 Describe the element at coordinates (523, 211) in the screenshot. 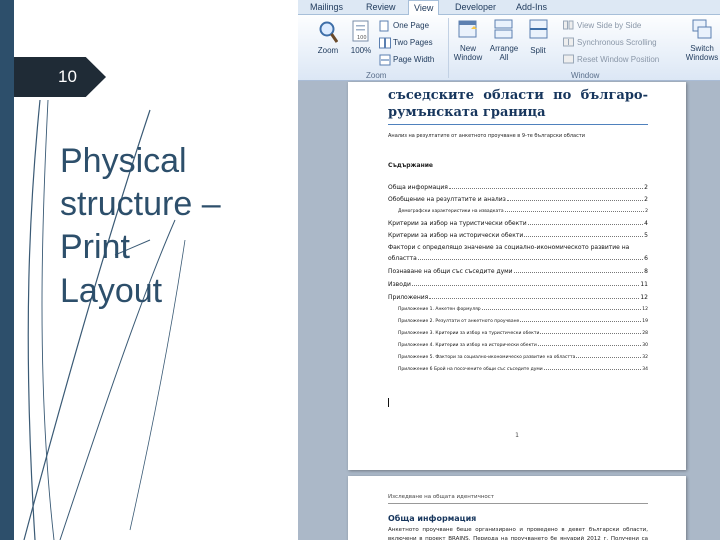

I see `toc-entry: Демографски характеристики на извадката 2` at that location.